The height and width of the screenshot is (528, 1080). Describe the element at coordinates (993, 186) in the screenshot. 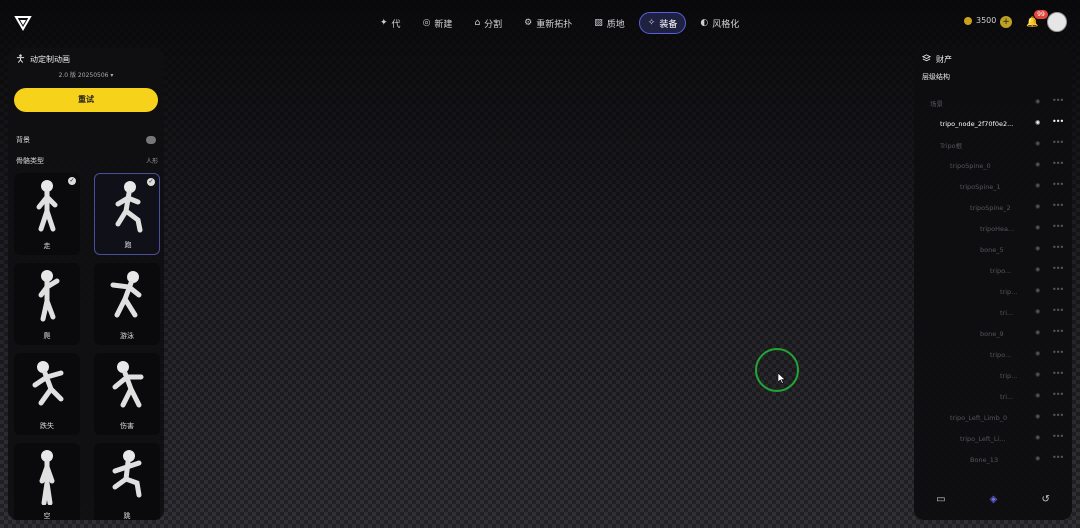

I see `tree-node: tripoSpine_1 ◉ •••` at that location.